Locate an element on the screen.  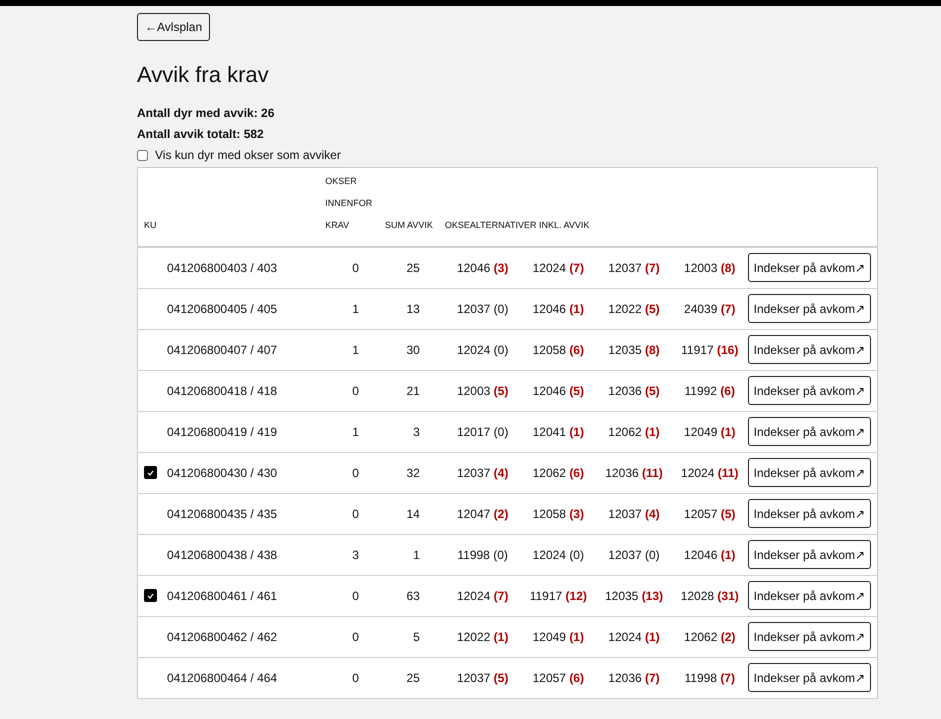
sum-deviations: 3 is located at coordinates (417, 431).